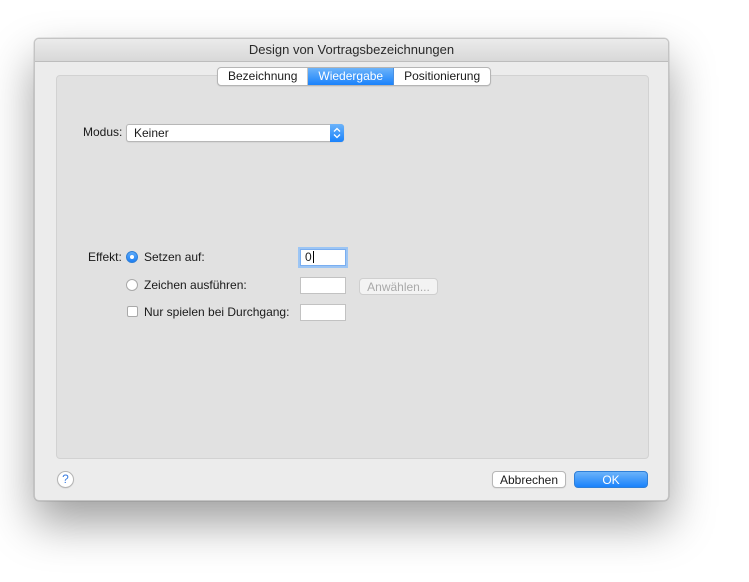 This screenshot has height=582, width=749. Describe the element at coordinates (132, 311) in the screenshot. I see `nur-spielen-checkbox` at that location.